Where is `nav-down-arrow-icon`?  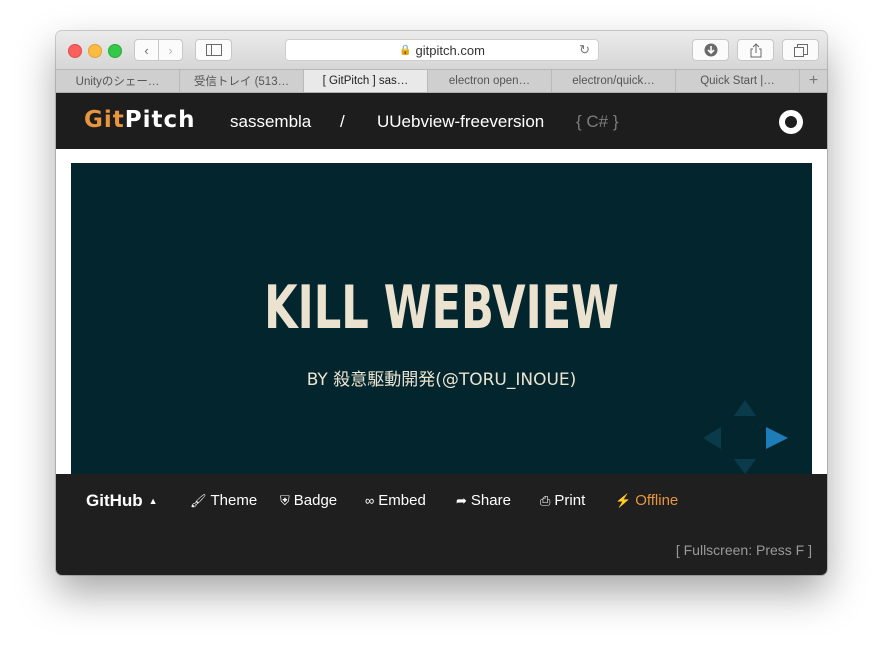
nav-down-arrow-icon is located at coordinates (745, 466).